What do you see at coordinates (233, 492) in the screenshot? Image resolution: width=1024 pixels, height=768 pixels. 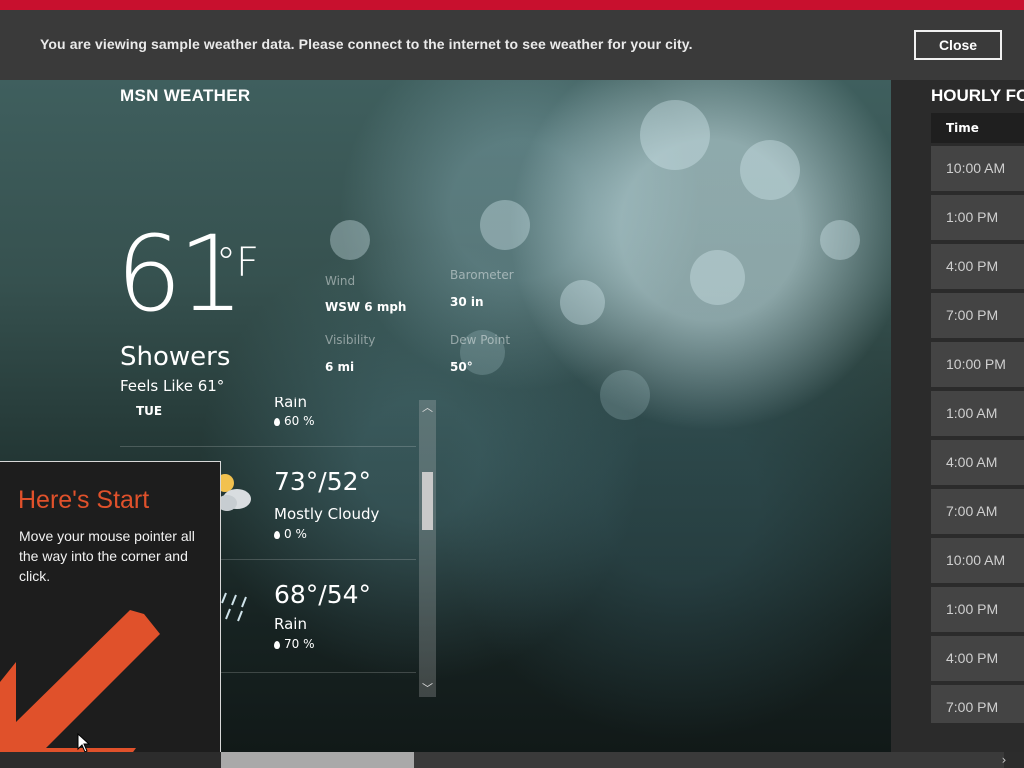 I see `cloudy-icon` at bounding box center [233, 492].